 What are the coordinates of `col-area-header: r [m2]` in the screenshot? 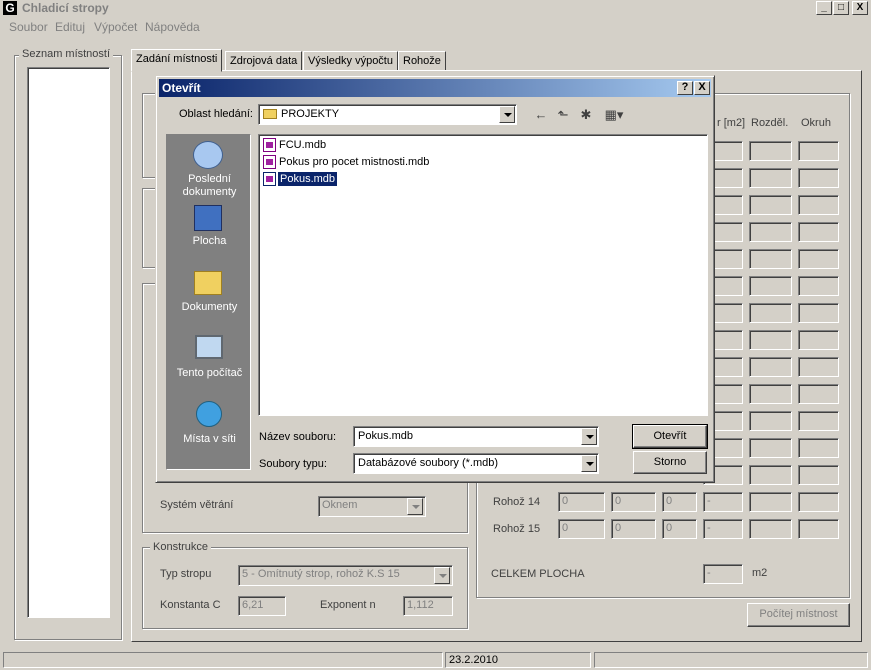 It's located at (731, 123).